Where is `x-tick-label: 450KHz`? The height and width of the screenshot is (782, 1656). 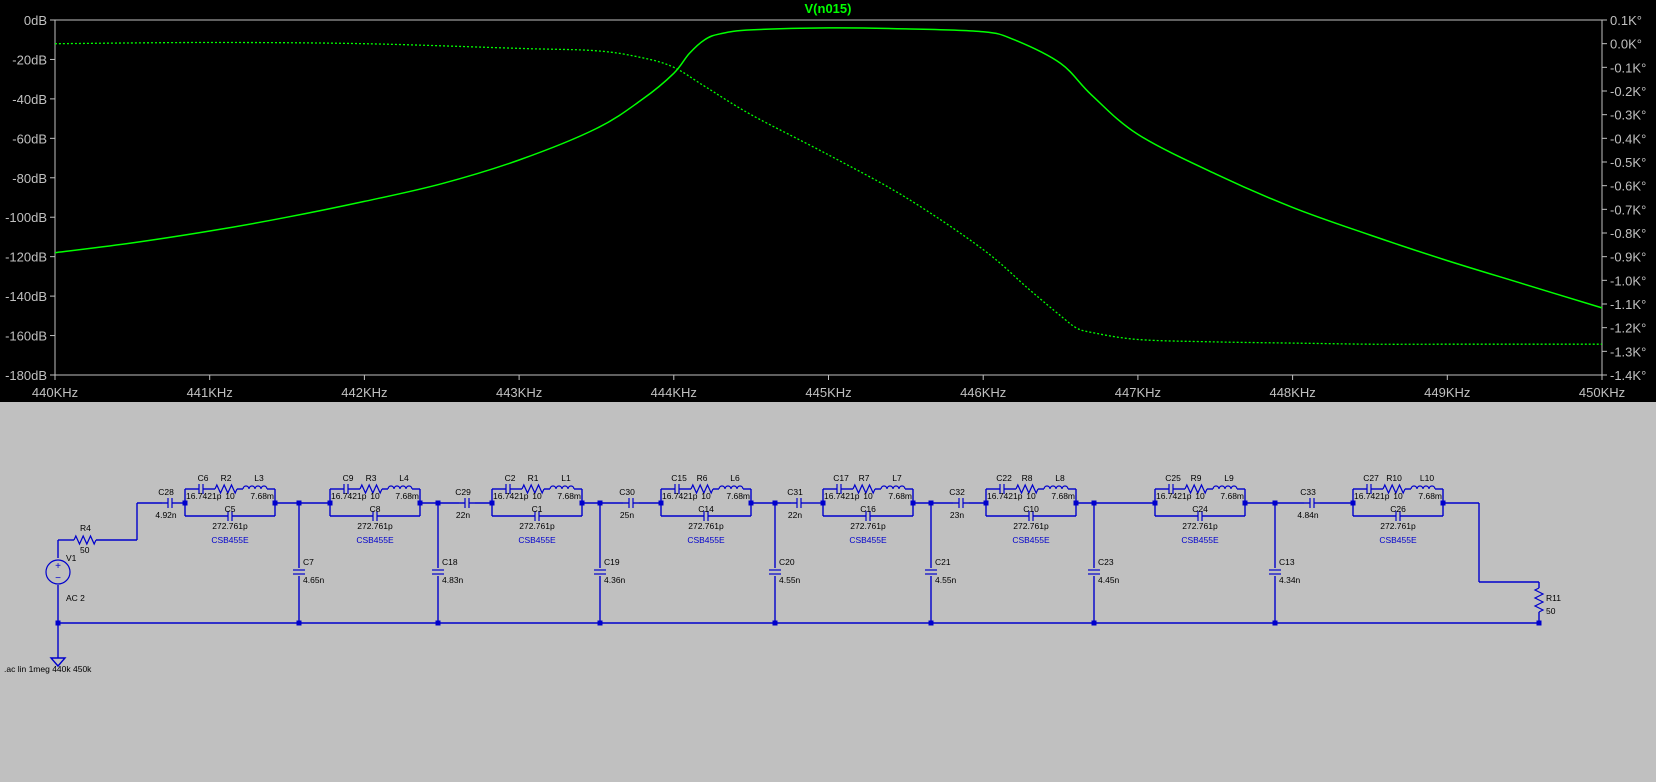 x-tick-label: 450KHz is located at coordinates (1602, 392).